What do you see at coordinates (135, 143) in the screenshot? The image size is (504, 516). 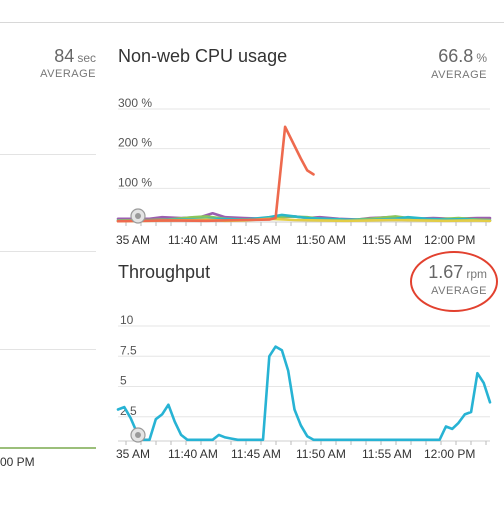 I see `y-tick-label: 200 %` at bounding box center [135, 143].